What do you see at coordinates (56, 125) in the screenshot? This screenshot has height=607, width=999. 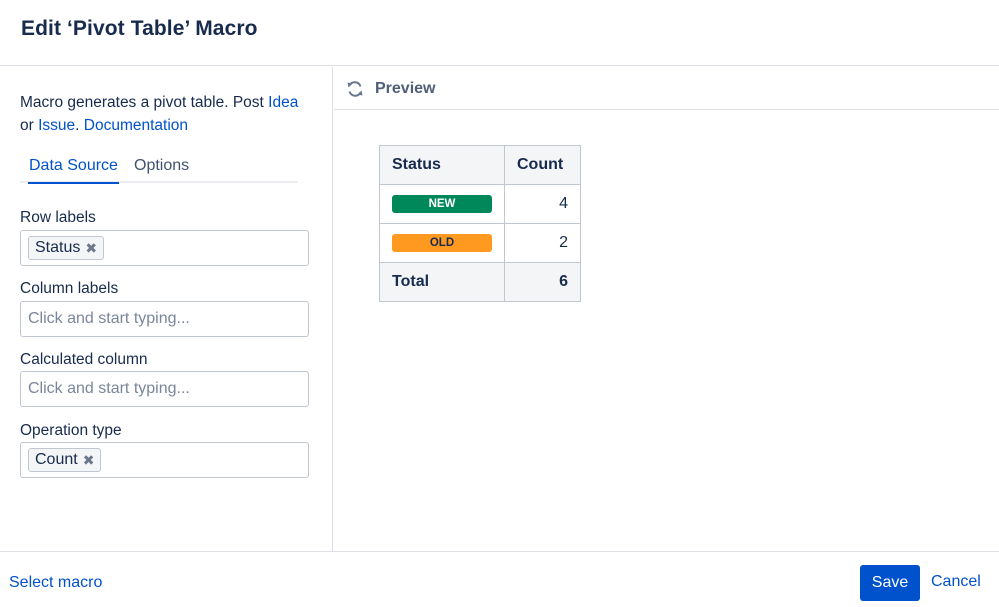 I see `issue-link: Issue` at bounding box center [56, 125].